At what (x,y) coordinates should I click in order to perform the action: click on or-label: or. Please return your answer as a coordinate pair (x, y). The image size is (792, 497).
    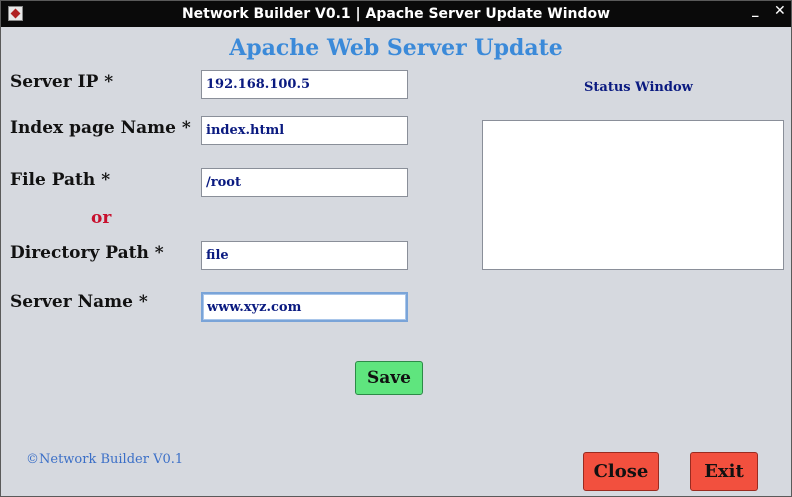
    Looking at the image, I should click on (101, 218).